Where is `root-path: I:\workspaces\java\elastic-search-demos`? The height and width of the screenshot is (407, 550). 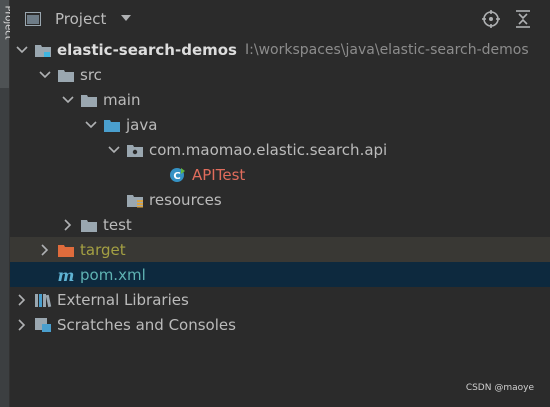
root-path: I:\workspaces\java\elastic-search-demos is located at coordinates (387, 49).